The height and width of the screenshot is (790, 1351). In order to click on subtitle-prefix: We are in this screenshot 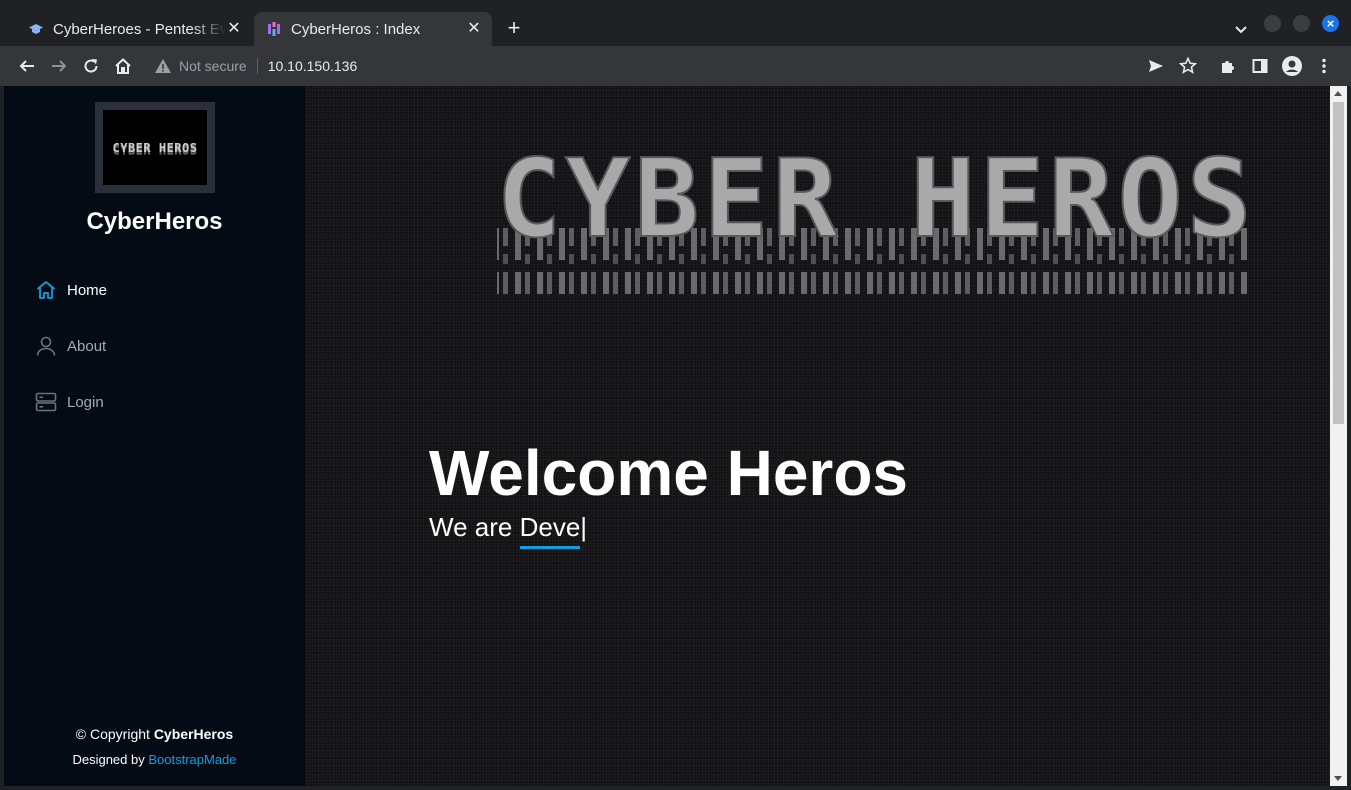, I will do `click(471, 527)`.